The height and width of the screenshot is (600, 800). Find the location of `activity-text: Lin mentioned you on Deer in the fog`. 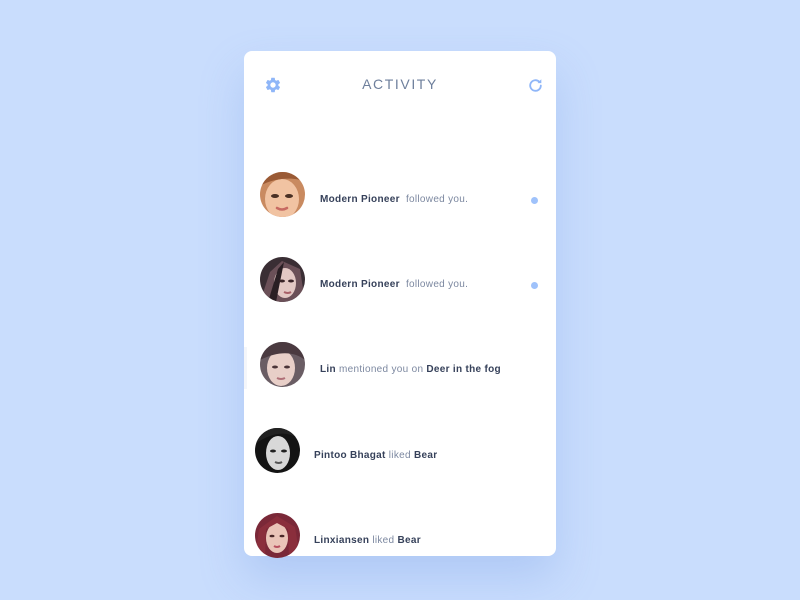

activity-text: Lin mentioned you on Deer in the fog is located at coordinates (410, 369).